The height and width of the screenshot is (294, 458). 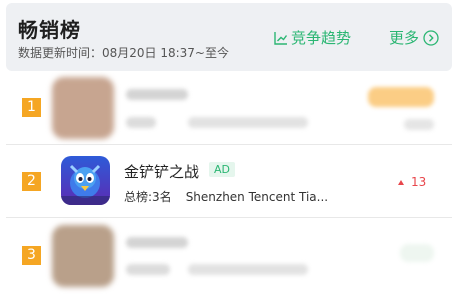 I want to click on page-title: 畅销榜, so click(x=49, y=30).